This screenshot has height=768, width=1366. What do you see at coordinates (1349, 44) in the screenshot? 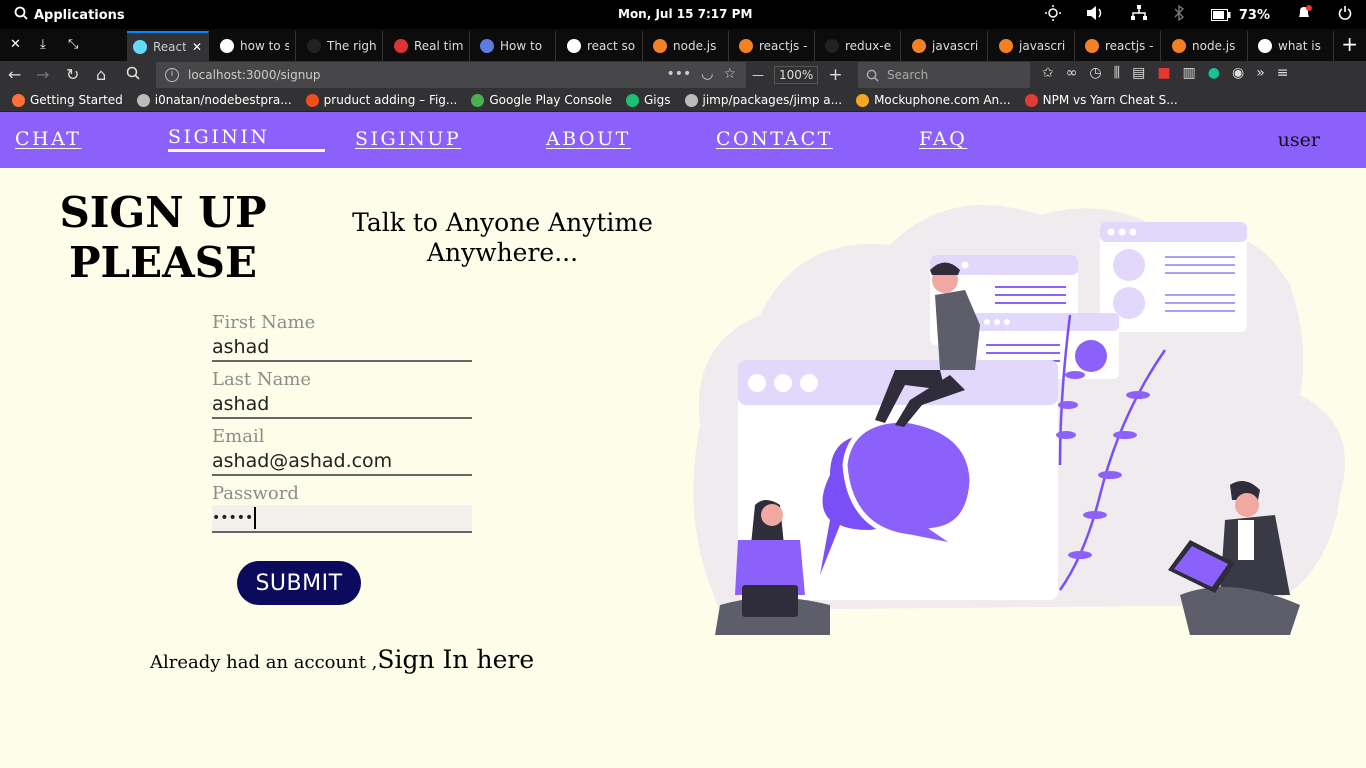
I see `new-tab-button: +` at bounding box center [1349, 44].